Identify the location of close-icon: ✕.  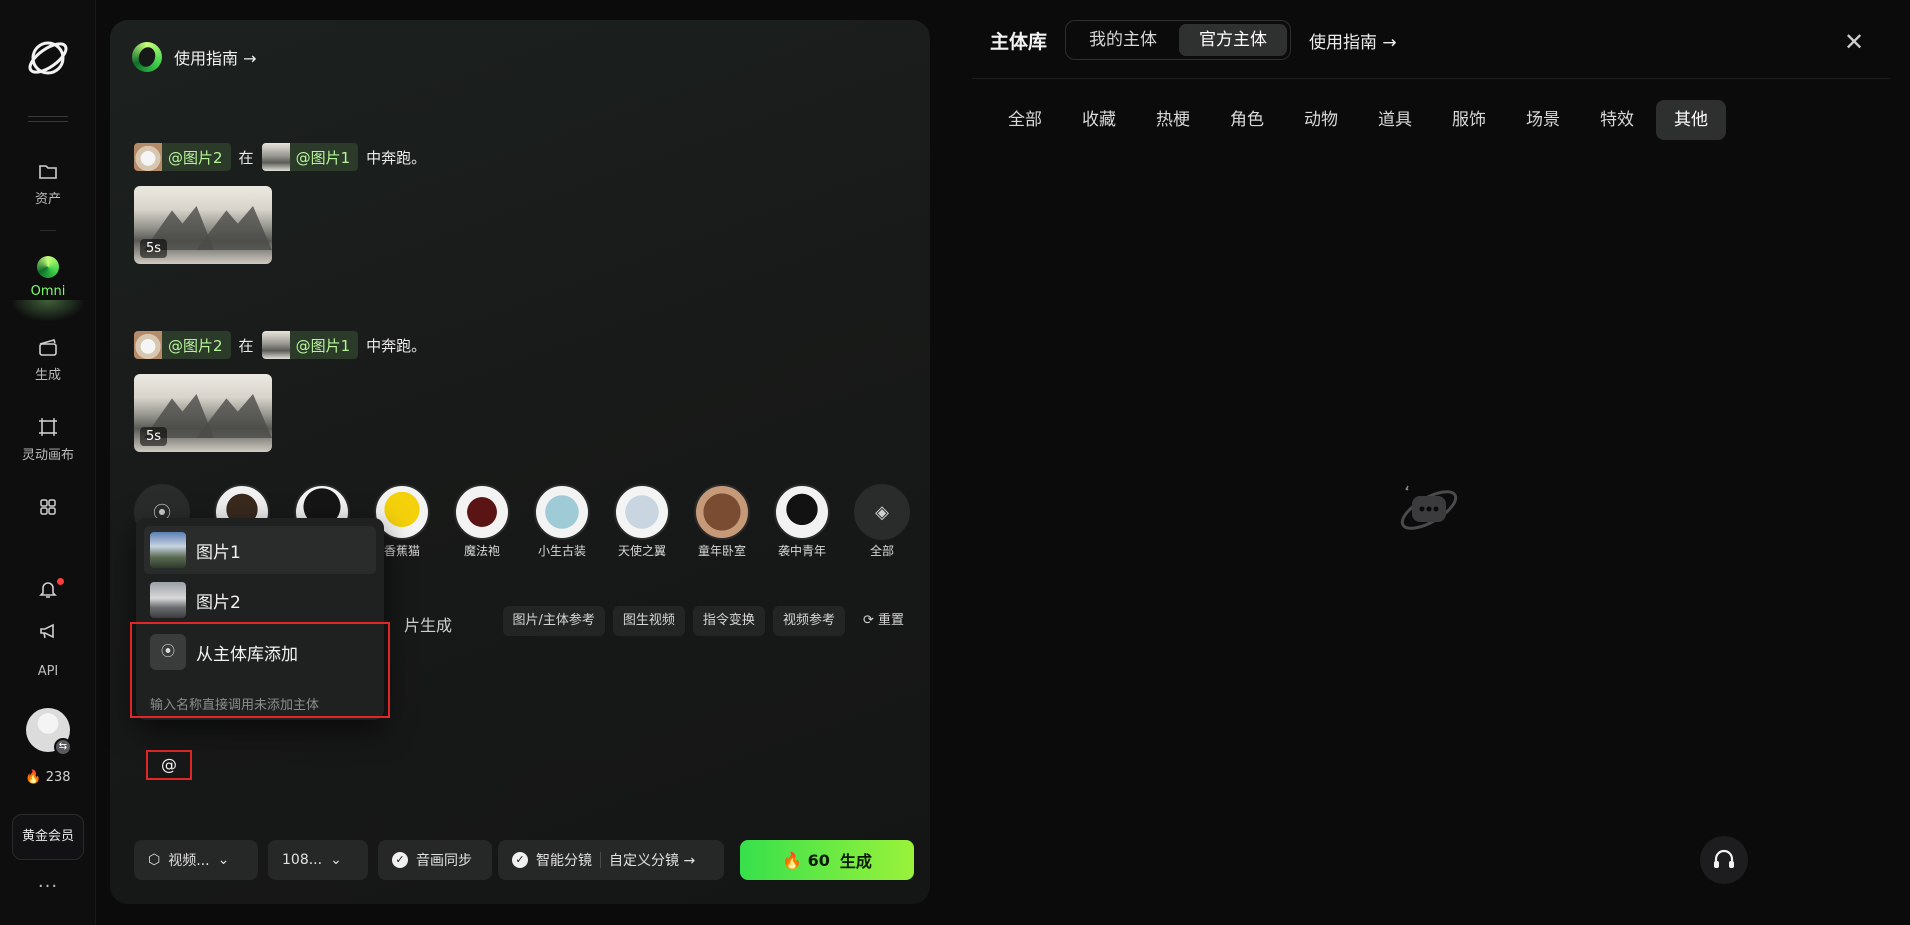
(1854, 42).